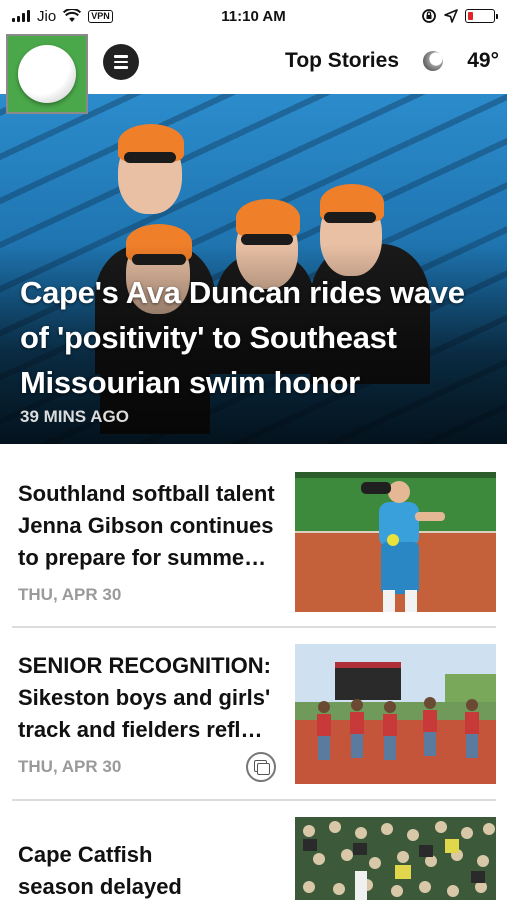 The height and width of the screenshot is (900, 507). I want to click on status-right, so click(459, 16).